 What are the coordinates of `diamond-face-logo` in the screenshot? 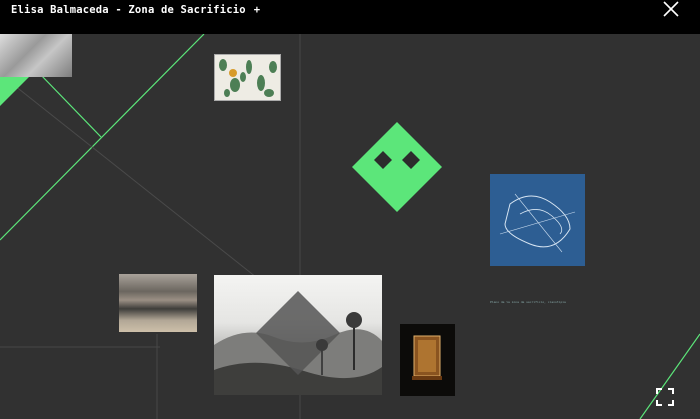 It's located at (397, 167).